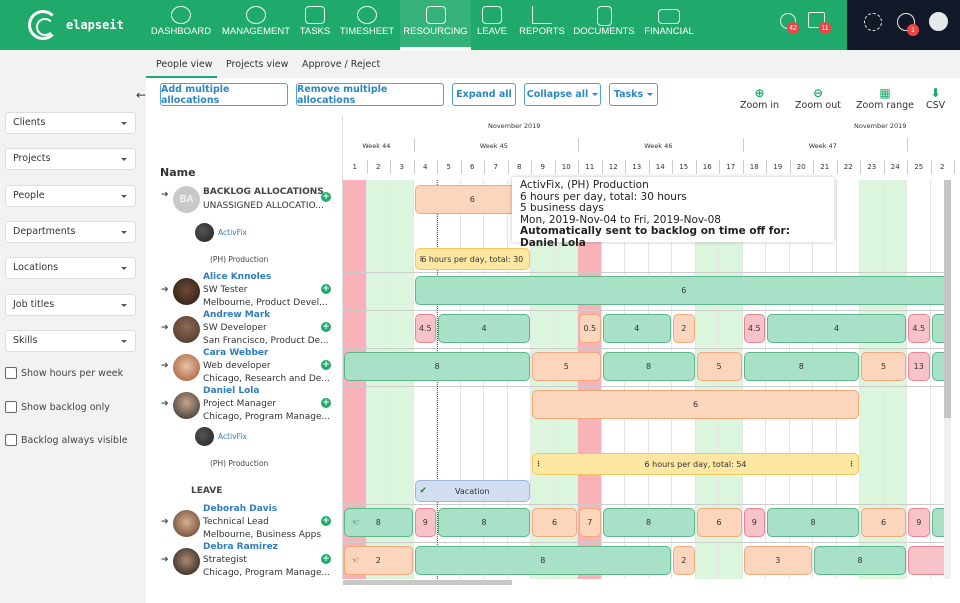 The width and height of the screenshot is (960, 603). Describe the element at coordinates (70, 268) in the screenshot. I see `filter-locations: Locations` at that location.